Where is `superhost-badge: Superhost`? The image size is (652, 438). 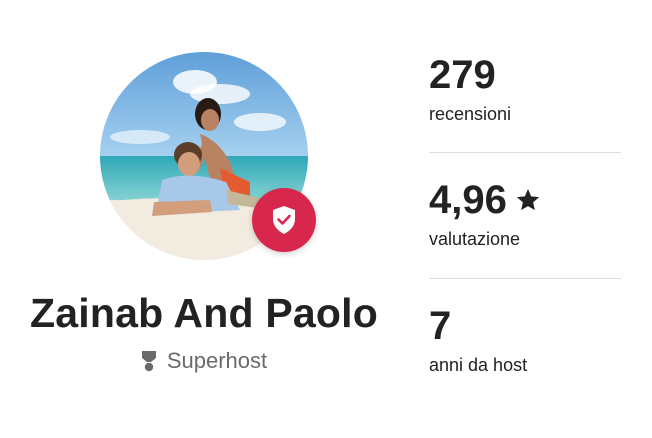
superhost-badge: Superhost is located at coordinates (204, 361).